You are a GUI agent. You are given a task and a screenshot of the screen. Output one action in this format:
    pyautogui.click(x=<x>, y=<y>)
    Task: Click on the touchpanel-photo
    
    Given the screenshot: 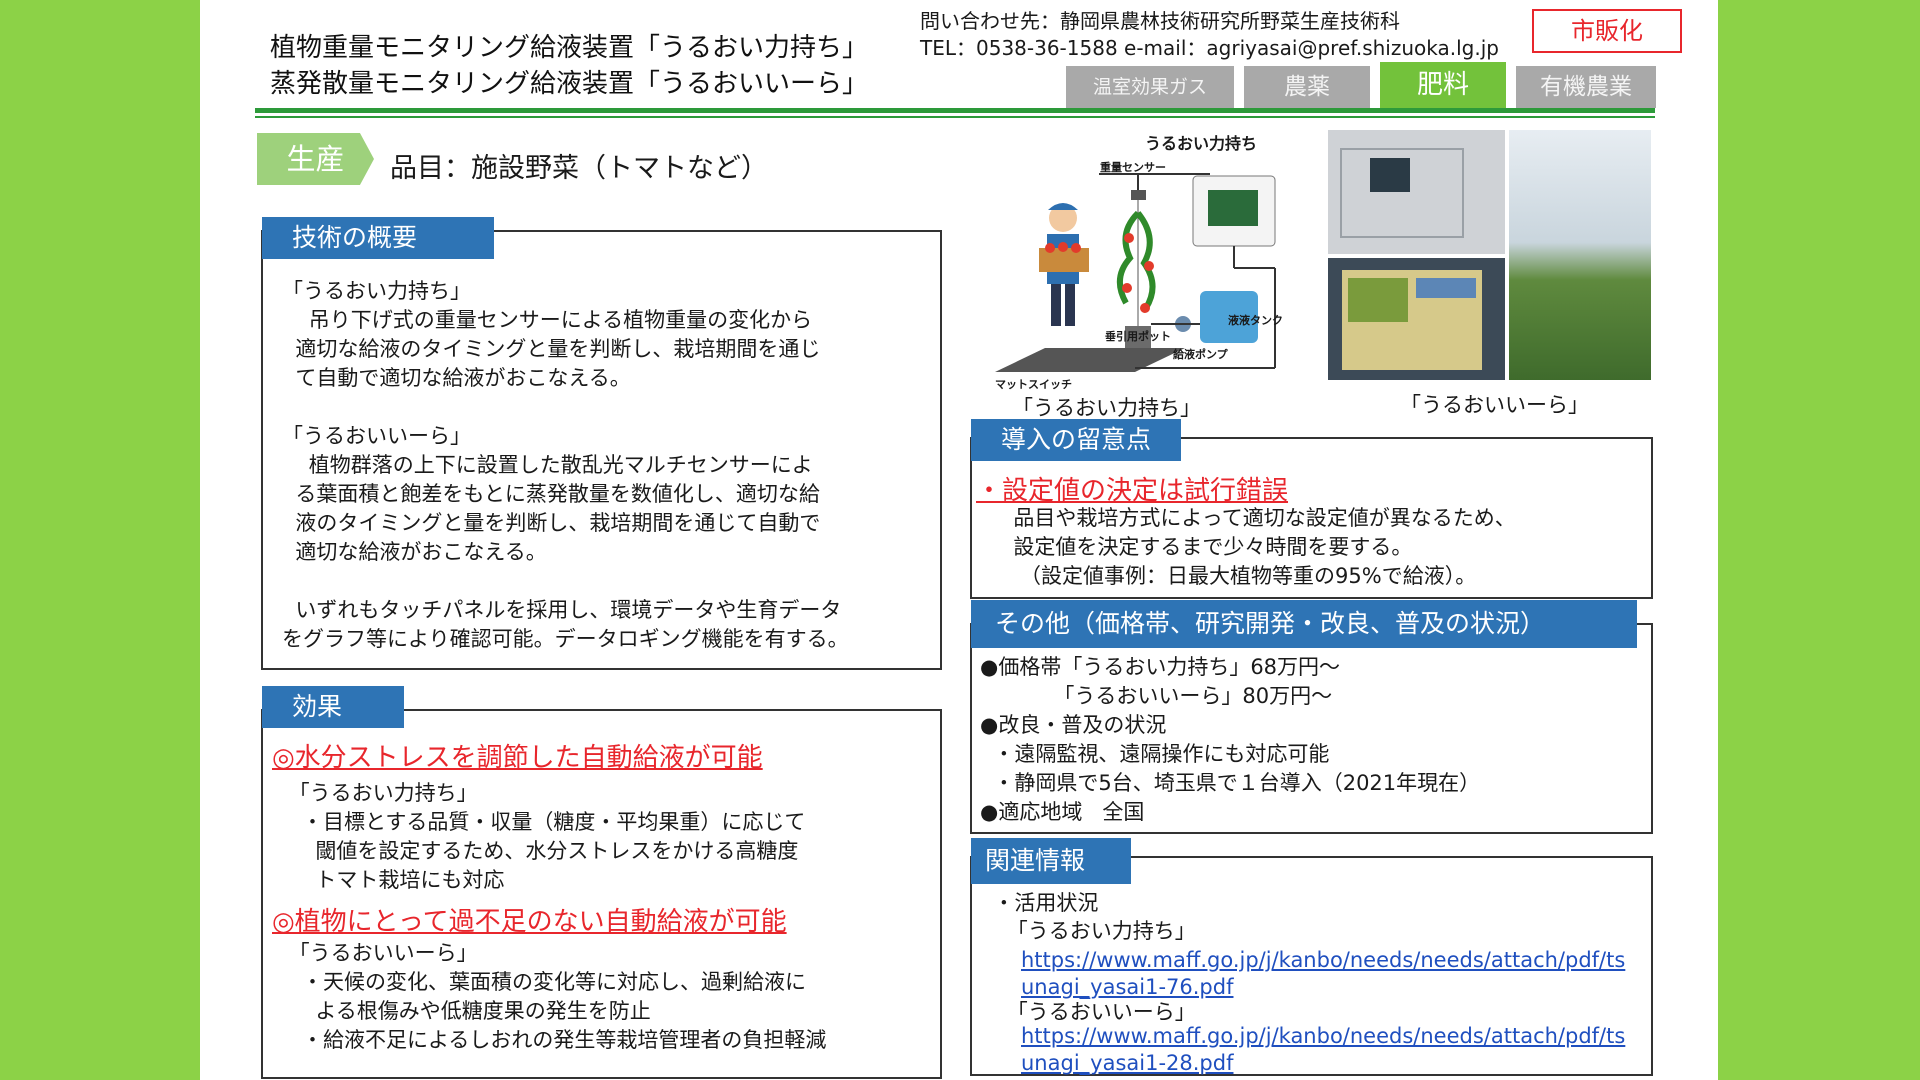 What is the action you would take?
    pyautogui.click(x=1416, y=319)
    